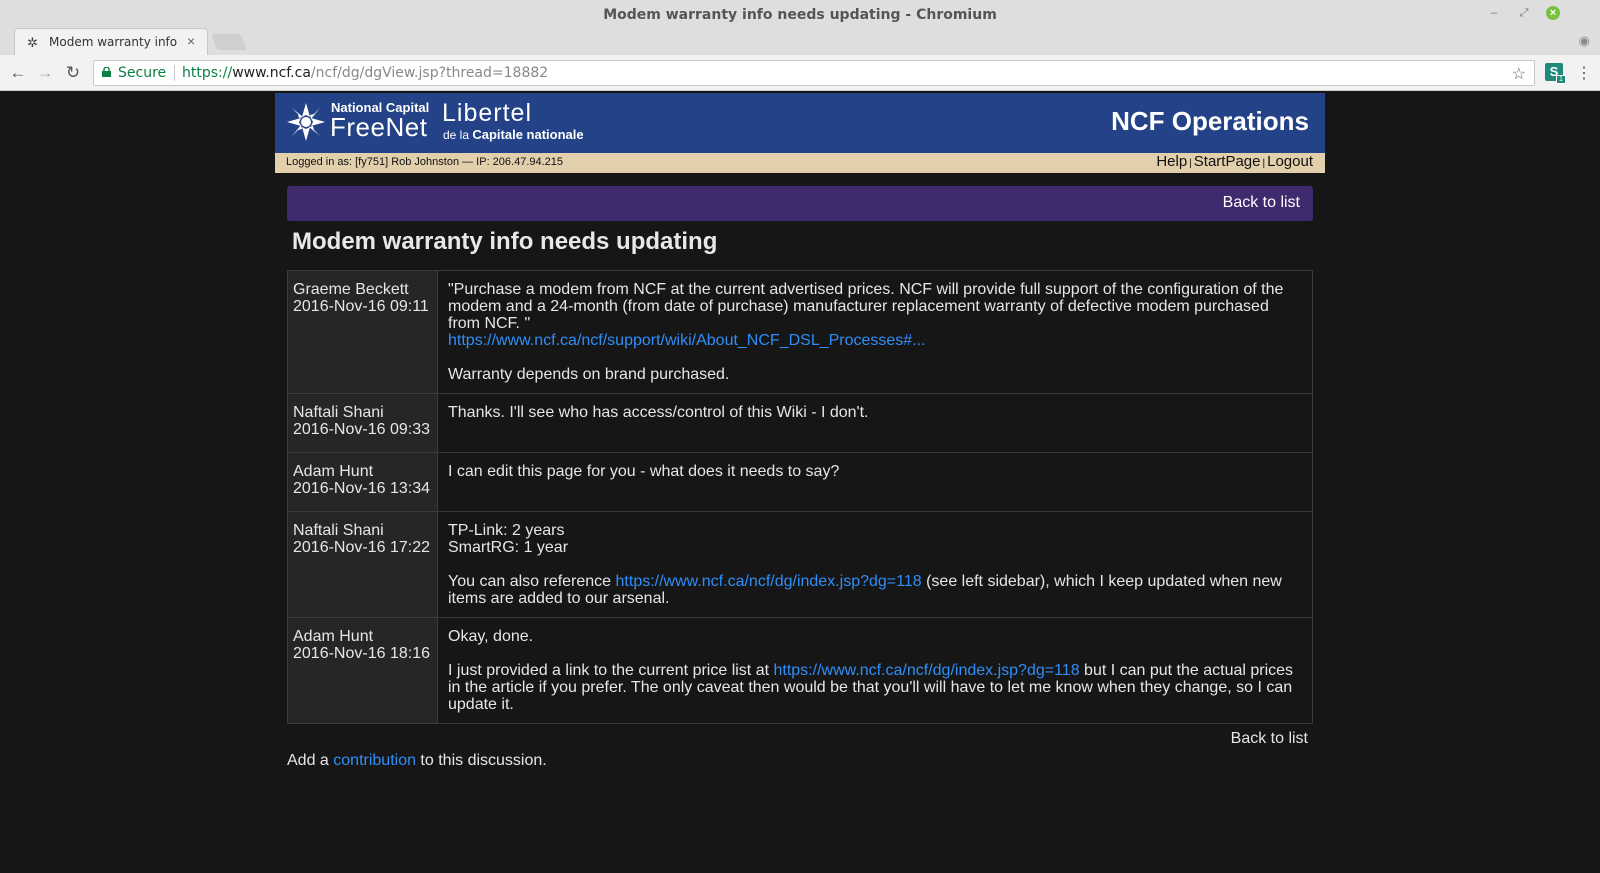  Describe the element at coordinates (379, 127) in the screenshot. I see `logo-ncf-big: FreeNet` at that location.